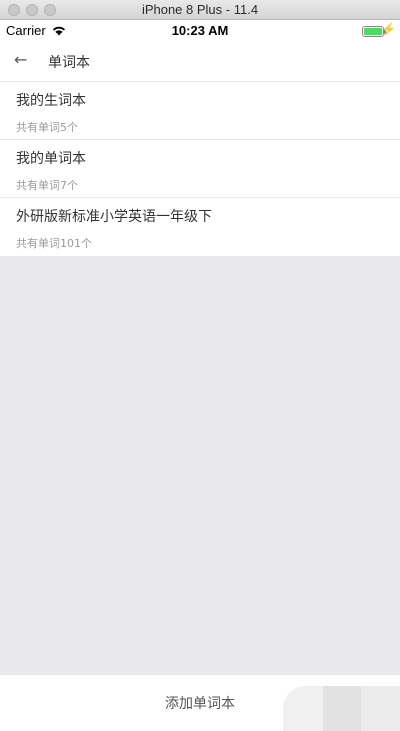 The width and height of the screenshot is (400, 731). I want to click on wordbook-item: 我的单词本 共有单词7个, so click(200, 169).